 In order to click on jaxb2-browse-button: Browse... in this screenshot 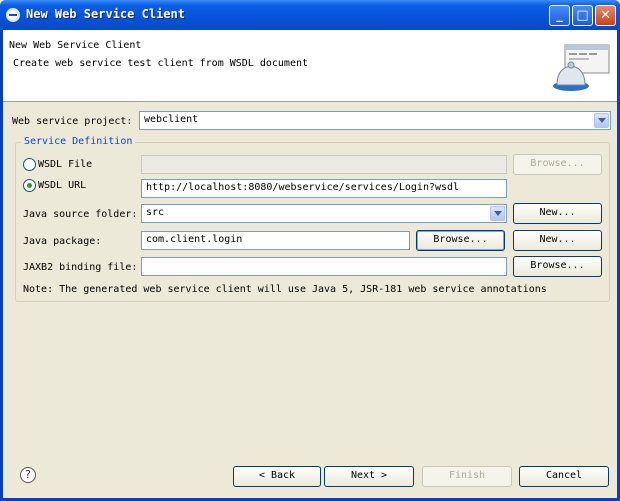, I will do `click(557, 266)`.